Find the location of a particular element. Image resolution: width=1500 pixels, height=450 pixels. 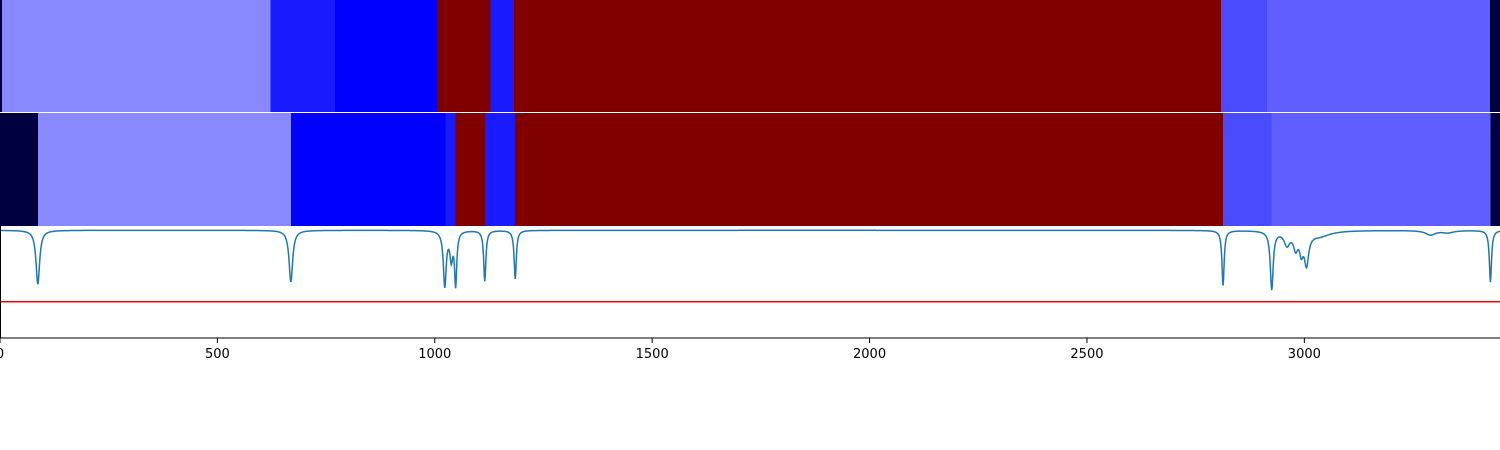

x-tick-label: 0 is located at coordinates (2, 354).